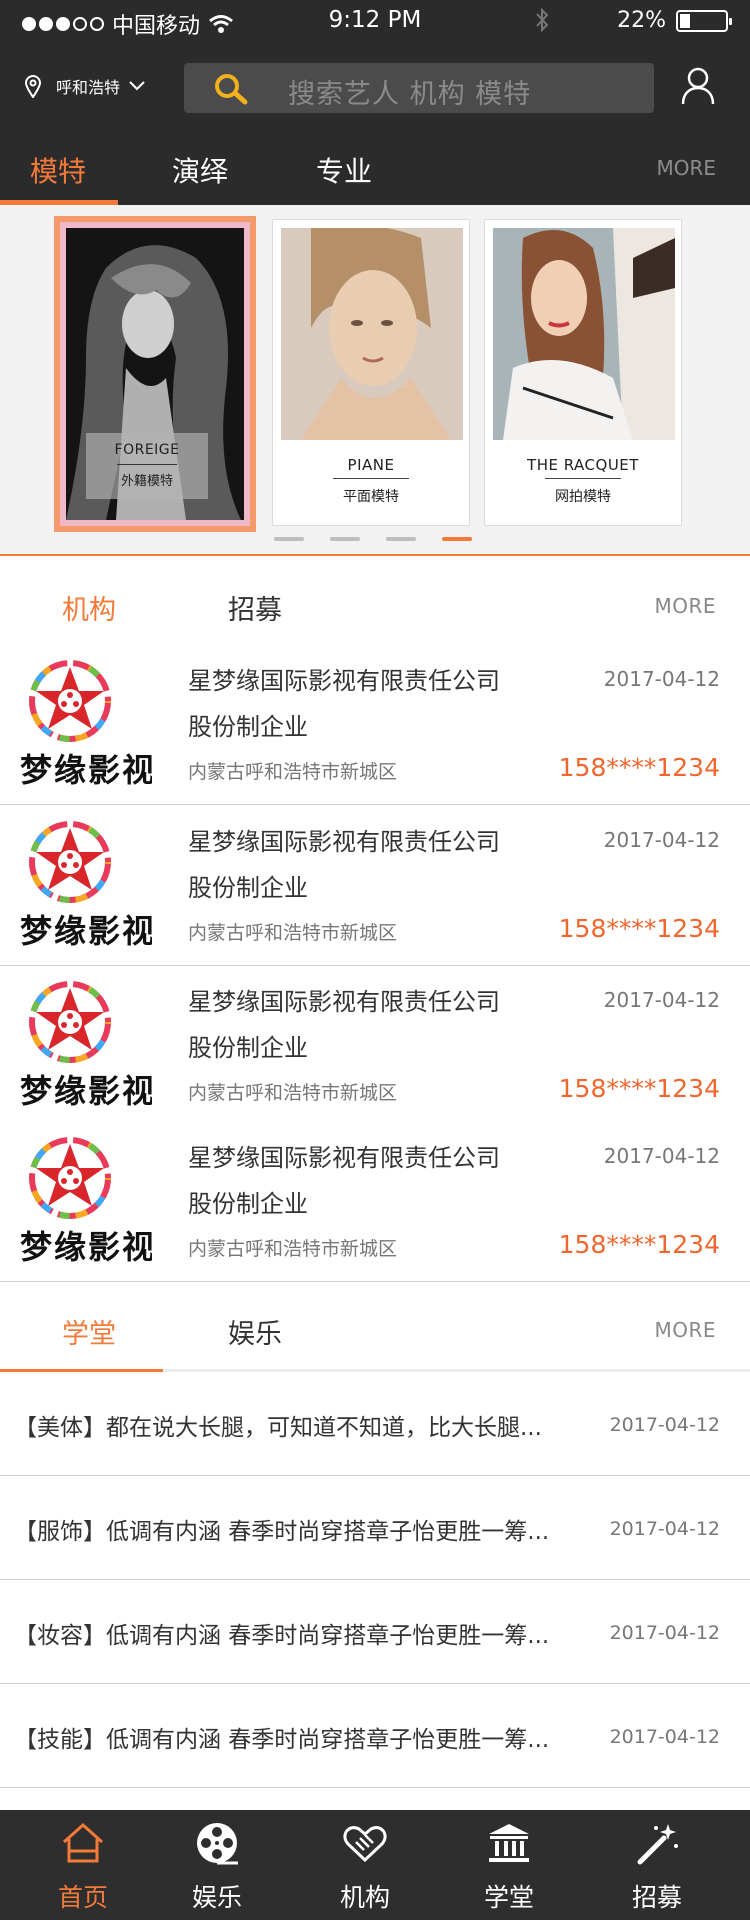  I want to click on card-caption: FOREIGE 外籍模特, so click(147, 466).